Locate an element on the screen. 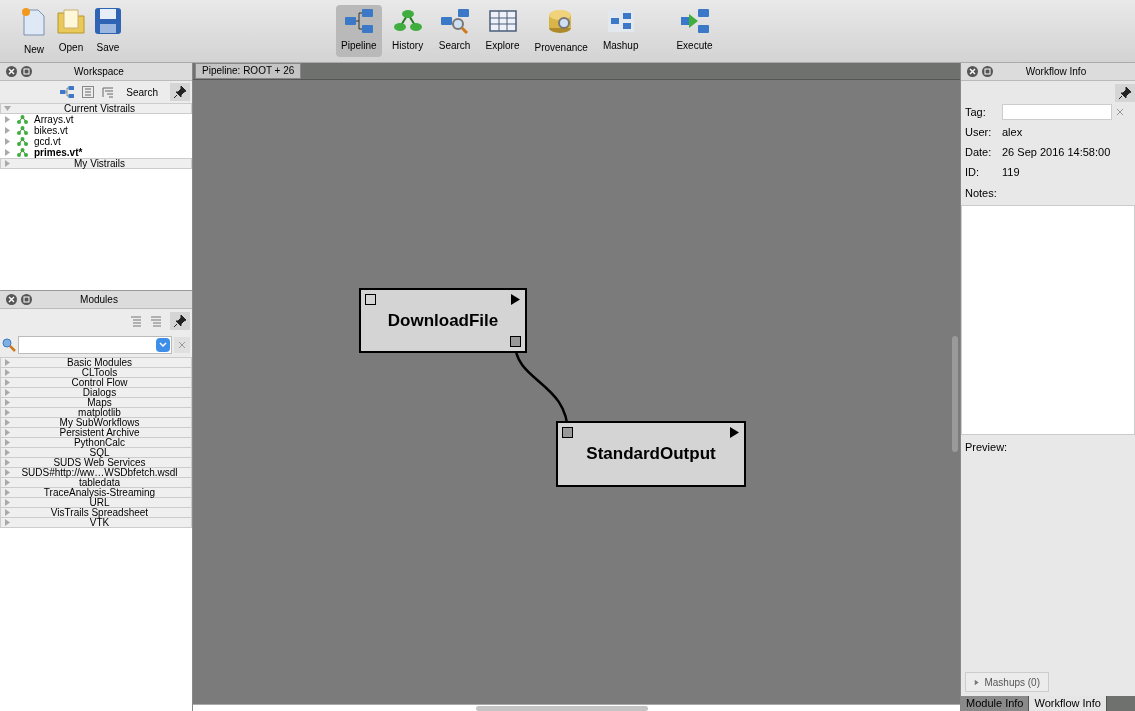 This screenshot has width=1135, height=711. section-header: Current Vistrails is located at coordinates (96, 108).